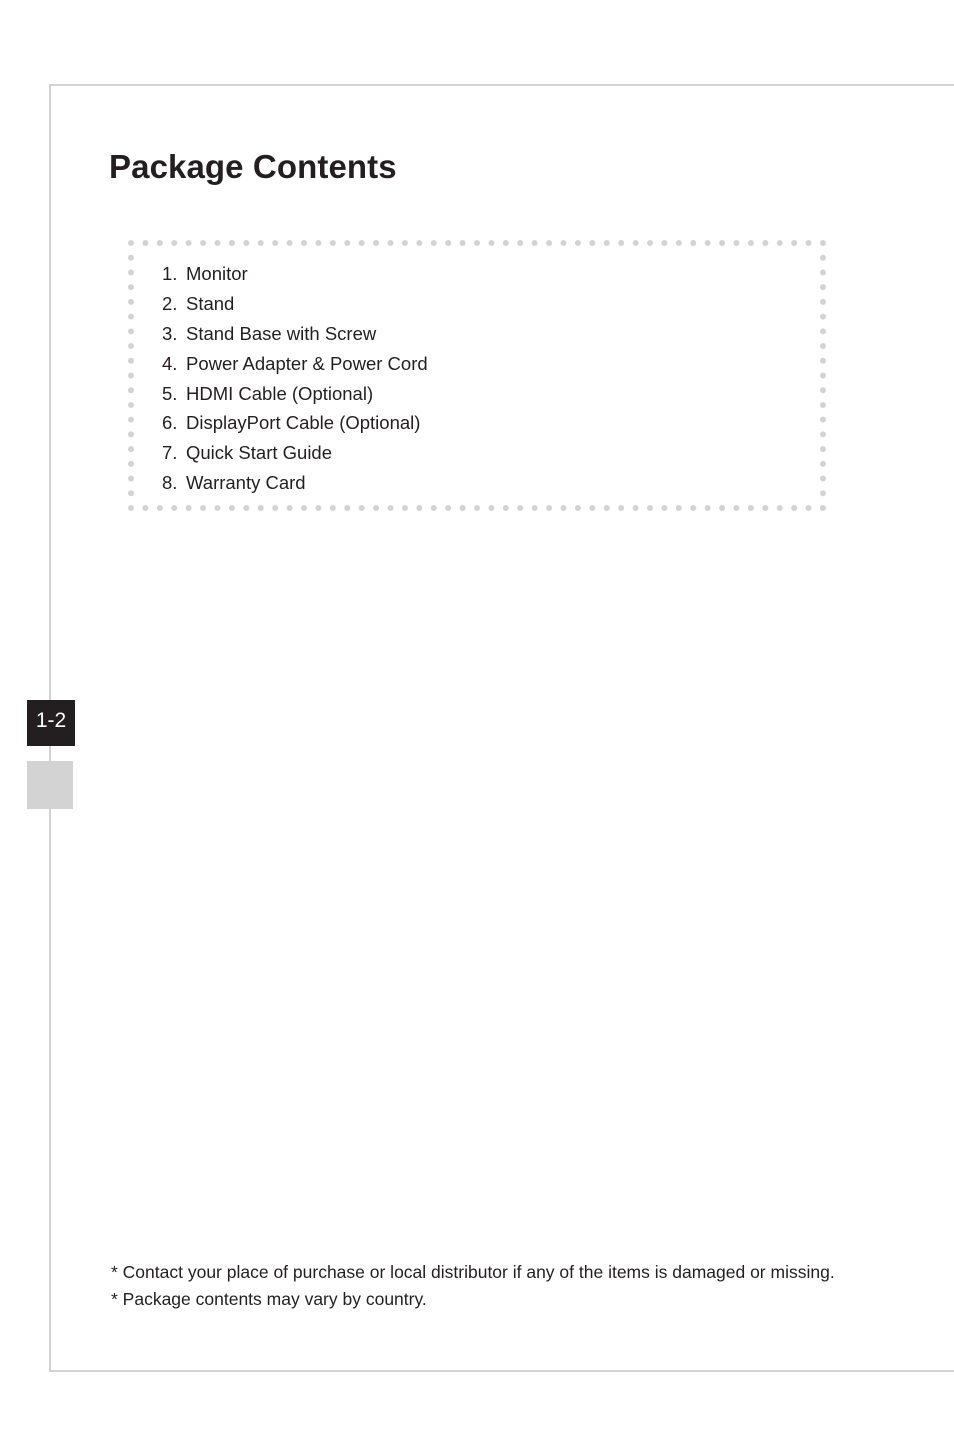  What do you see at coordinates (170, 303) in the screenshot?
I see `item-number: 2.` at bounding box center [170, 303].